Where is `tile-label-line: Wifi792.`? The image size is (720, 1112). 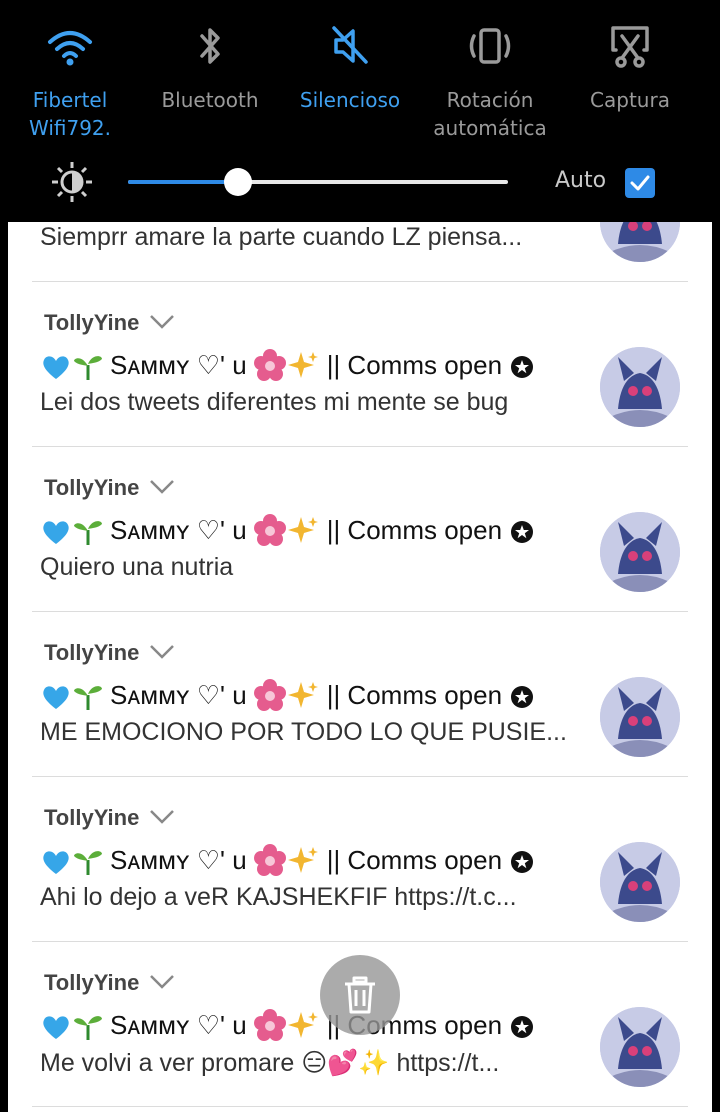 tile-label-line: Wifi792. is located at coordinates (70, 128).